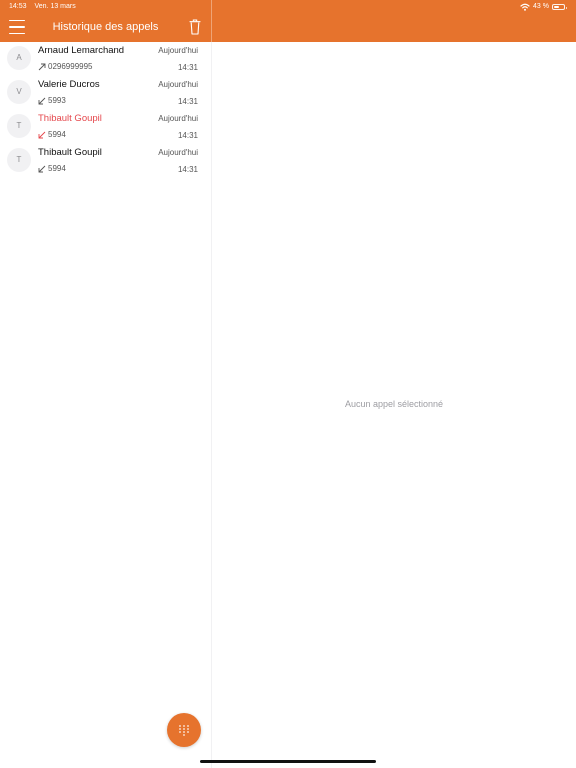 The width and height of the screenshot is (576, 768). I want to click on phone-number: 5993, so click(57, 100).